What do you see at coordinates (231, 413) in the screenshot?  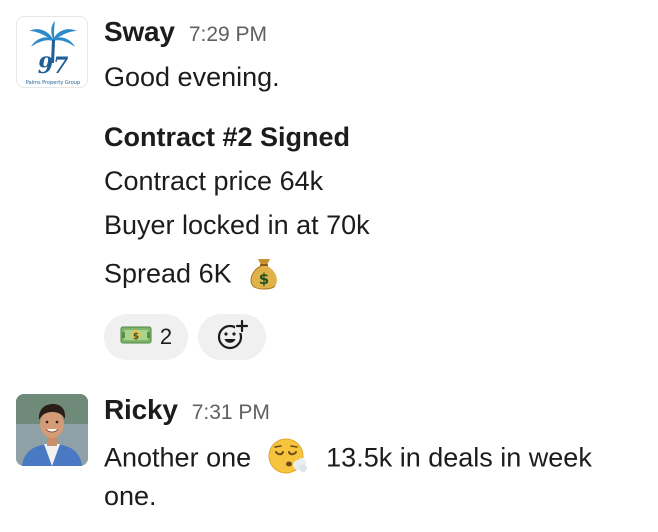 I see `timestamp: 7:31 PM` at bounding box center [231, 413].